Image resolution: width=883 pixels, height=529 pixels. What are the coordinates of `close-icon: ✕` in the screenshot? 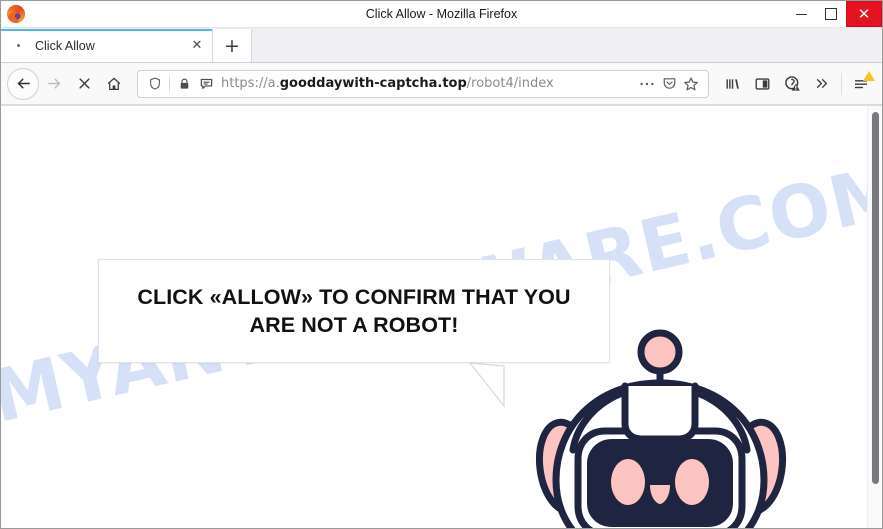 It's located at (864, 13).